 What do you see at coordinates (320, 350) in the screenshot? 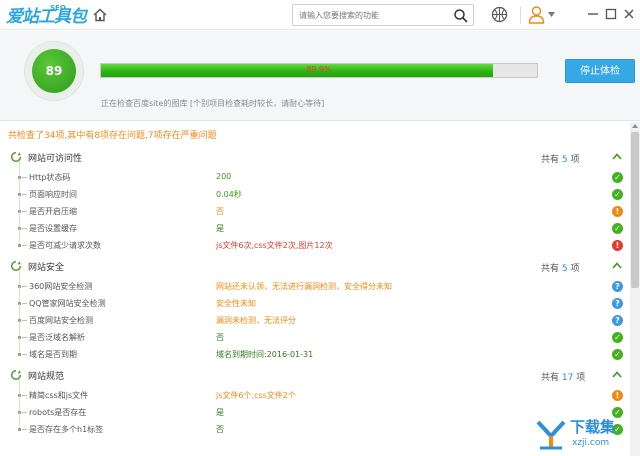
I see `check-row: 域名是否到期 域名到期时间:2016-01-31 ✓` at bounding box center [320, 350].